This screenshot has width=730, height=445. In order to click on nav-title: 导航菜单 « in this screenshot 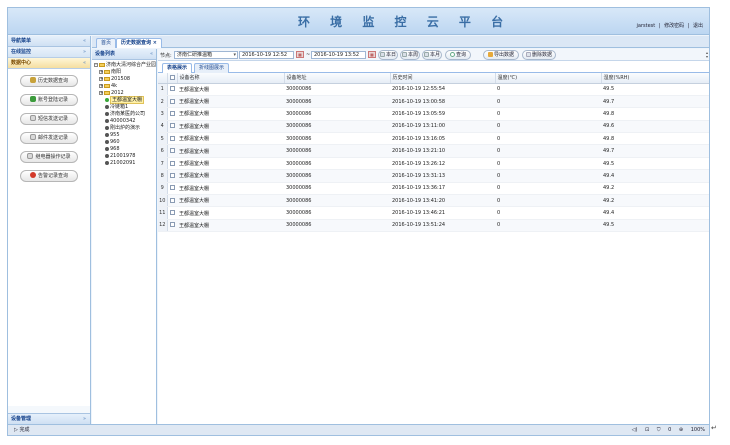, I will do `click(49, 41)`.